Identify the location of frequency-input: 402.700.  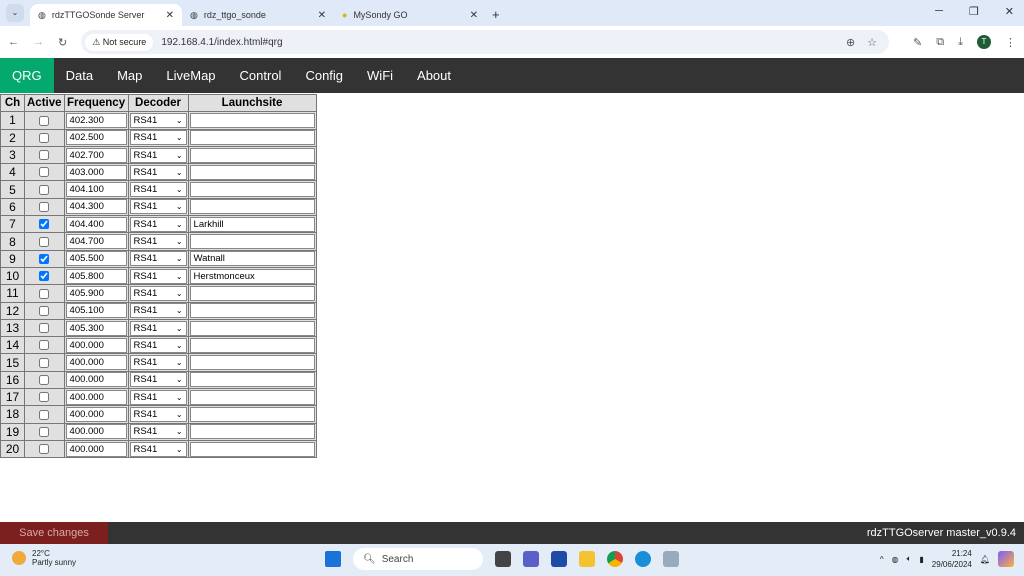
(96, 155).